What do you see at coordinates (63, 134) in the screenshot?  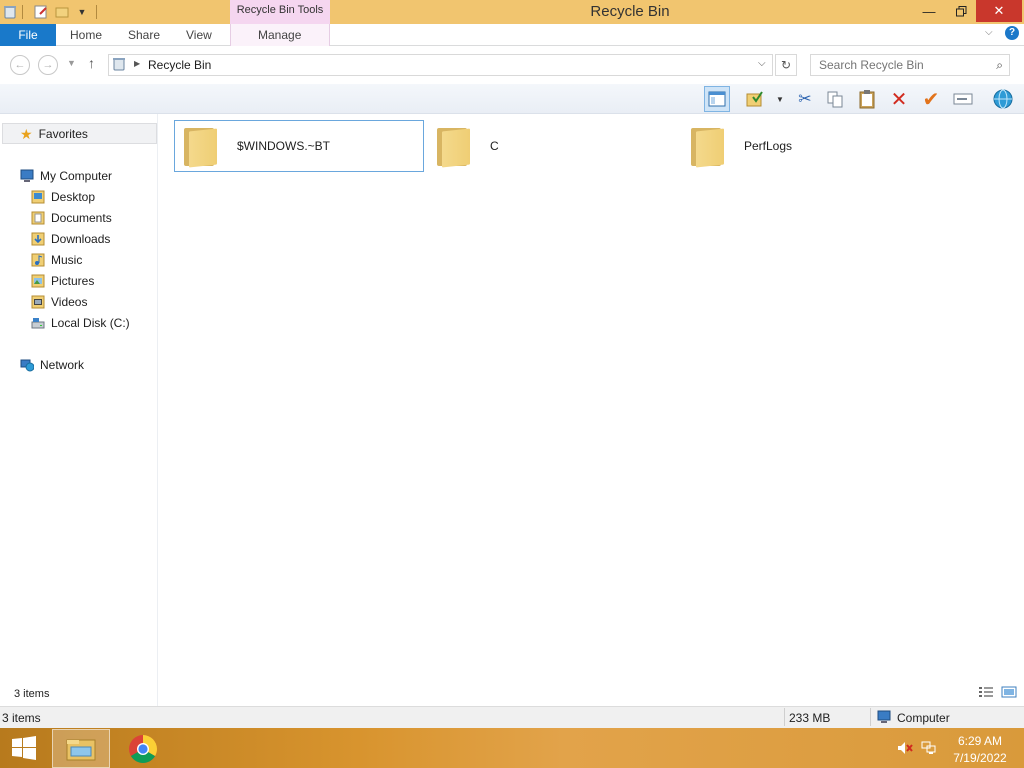 I see `nav-favorites-label: Favorites` at bounding box center [63, 134].